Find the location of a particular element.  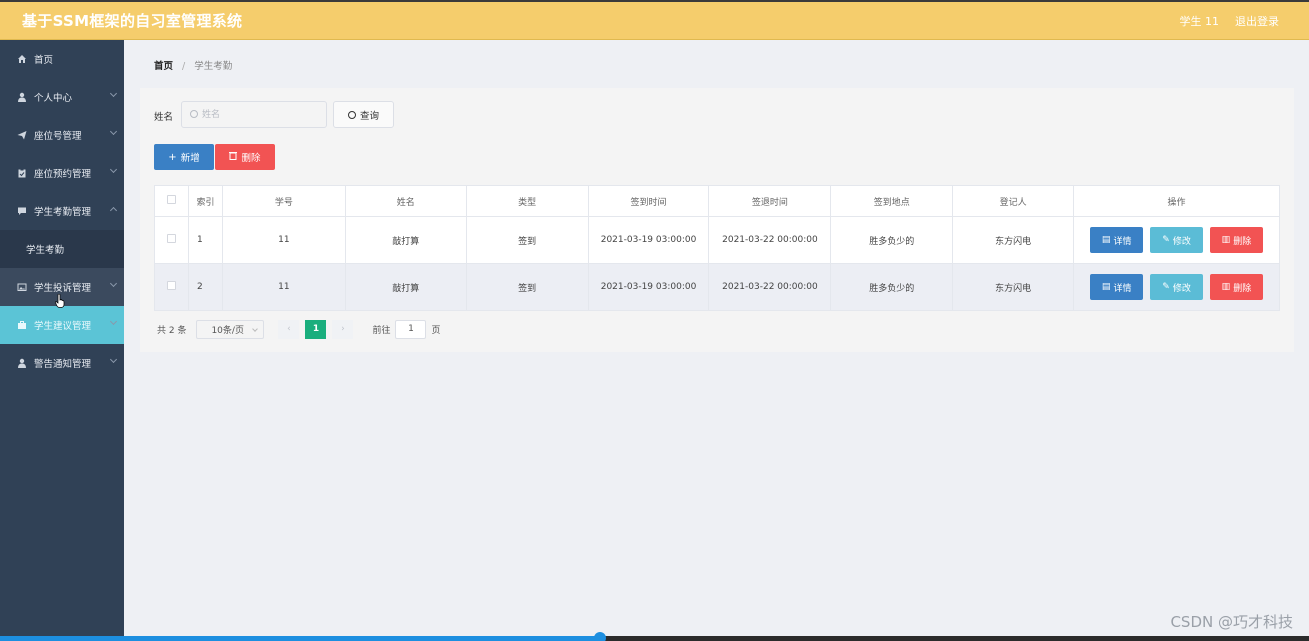

sidebar-item-label: 学生考勤管理 is located at coordinates (63, 212).